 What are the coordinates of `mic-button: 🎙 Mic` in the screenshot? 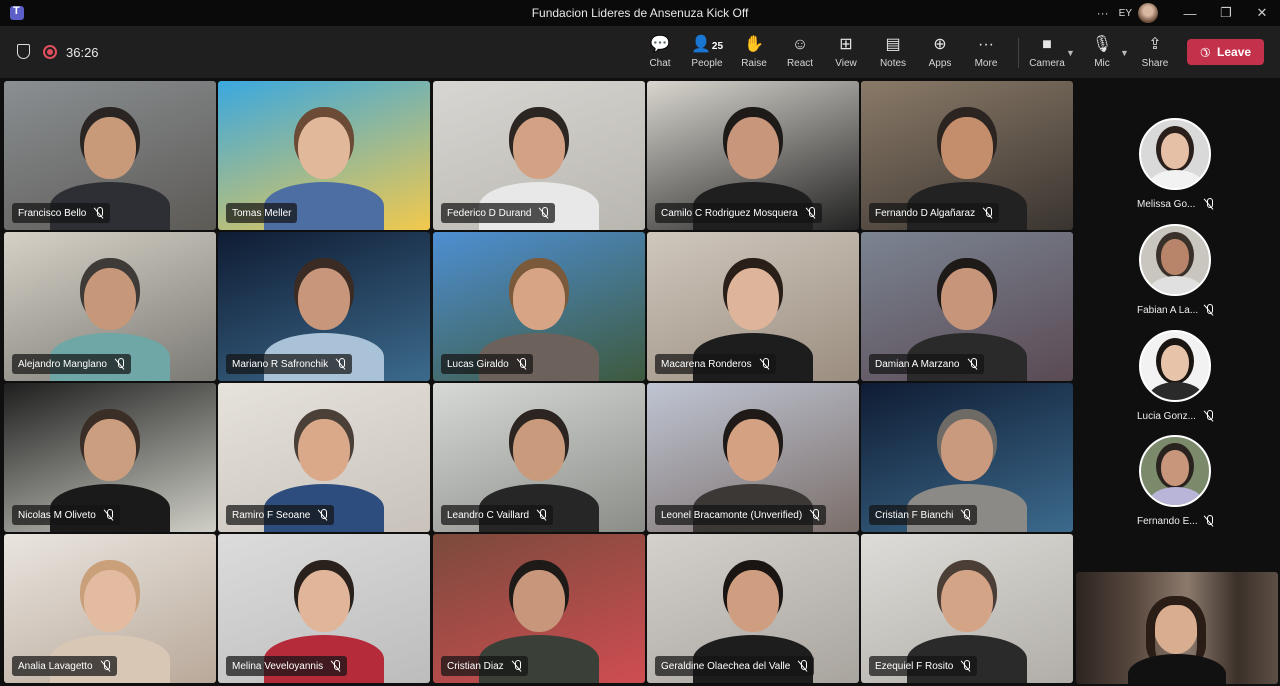 It's located at (1102, 54).